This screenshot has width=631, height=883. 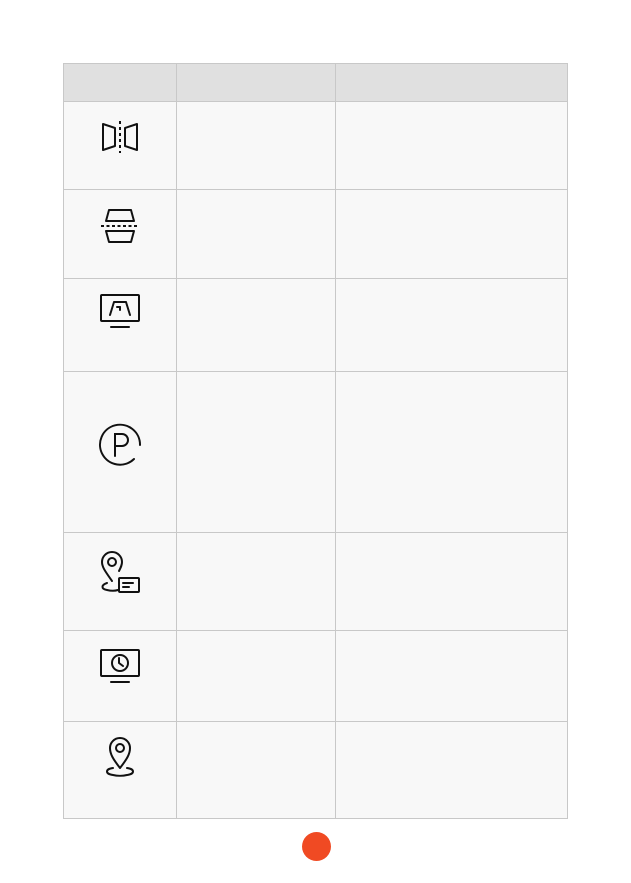 What do you see at coordinates (451, 82) in the screenshot?
I see `header-description` at bounding box center [451, 82].